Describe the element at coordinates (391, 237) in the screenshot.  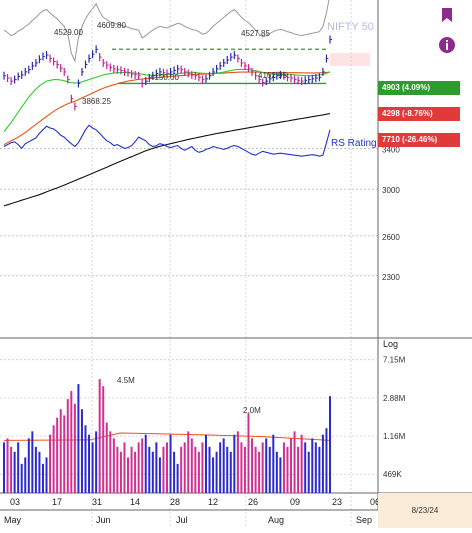
I see `y-tick-label: 2600` at that location.